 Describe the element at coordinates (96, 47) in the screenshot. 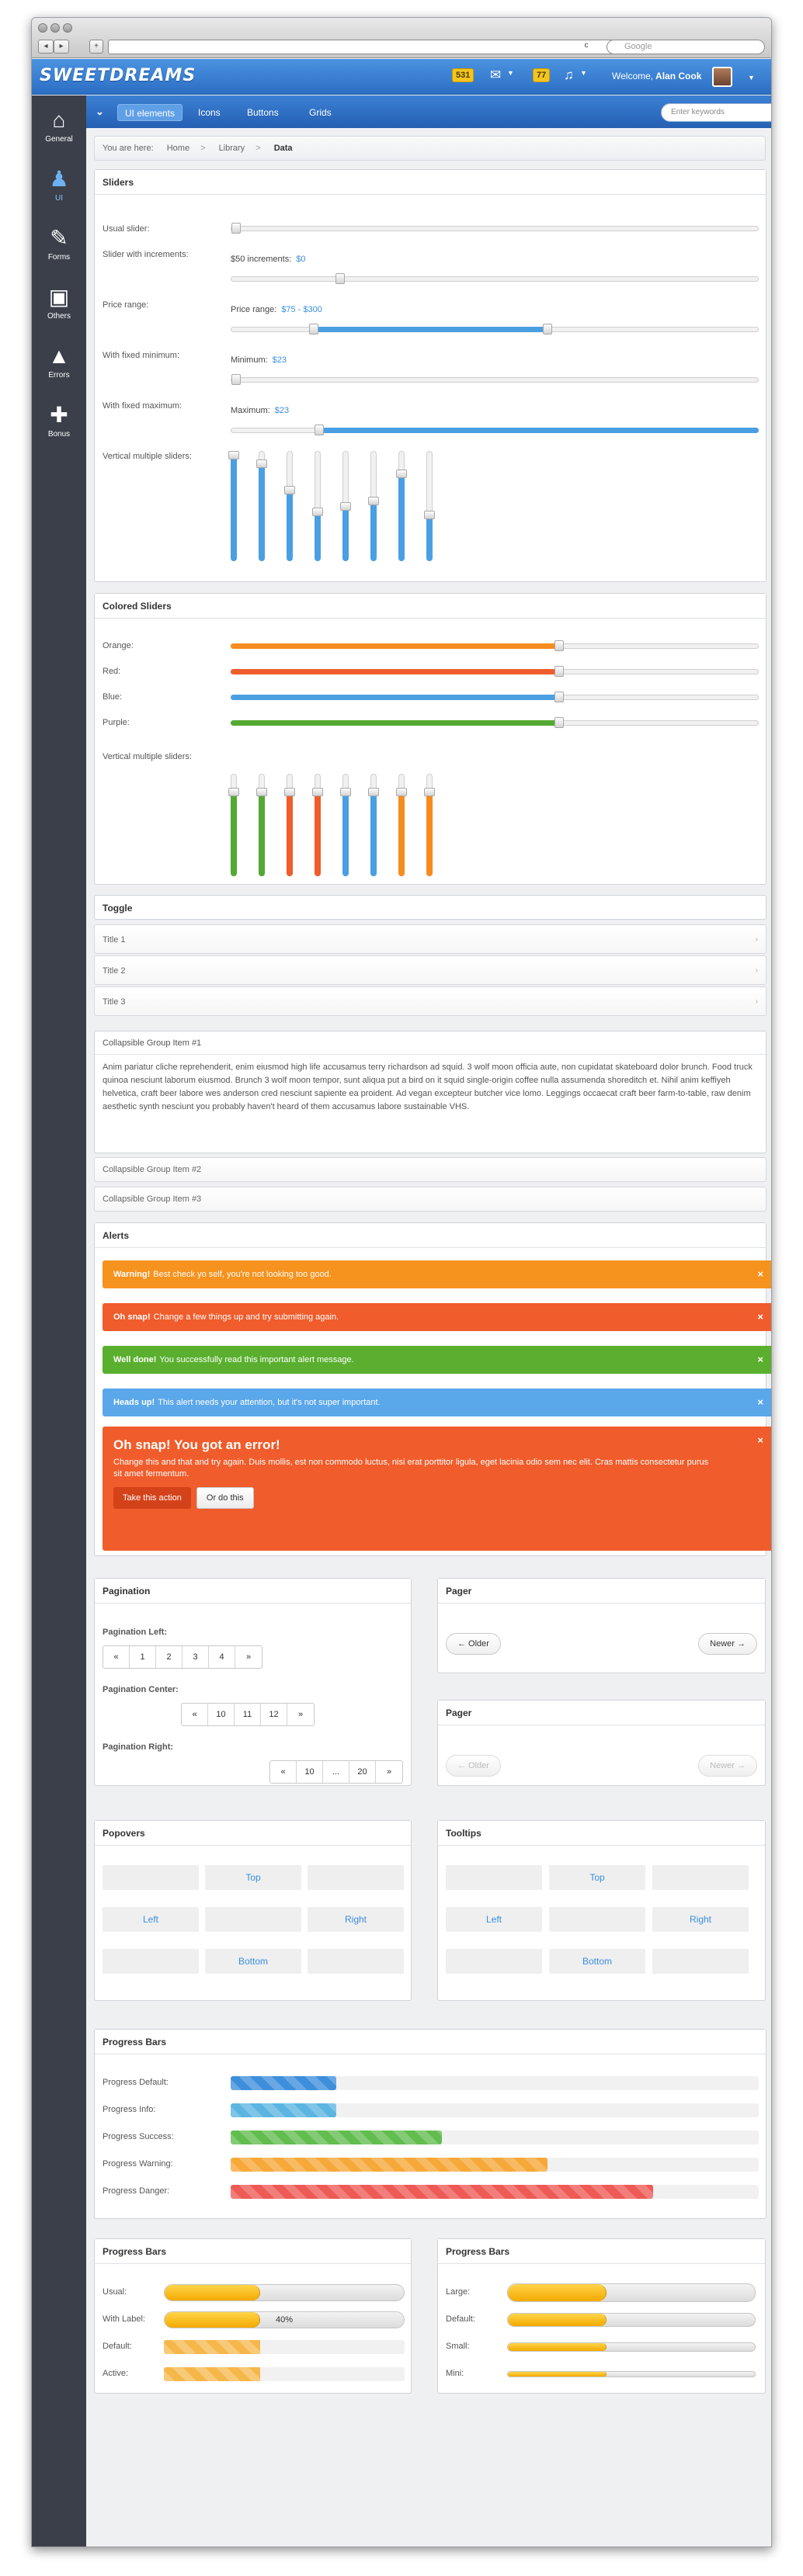

I see `new-tab-button: +` at that location.